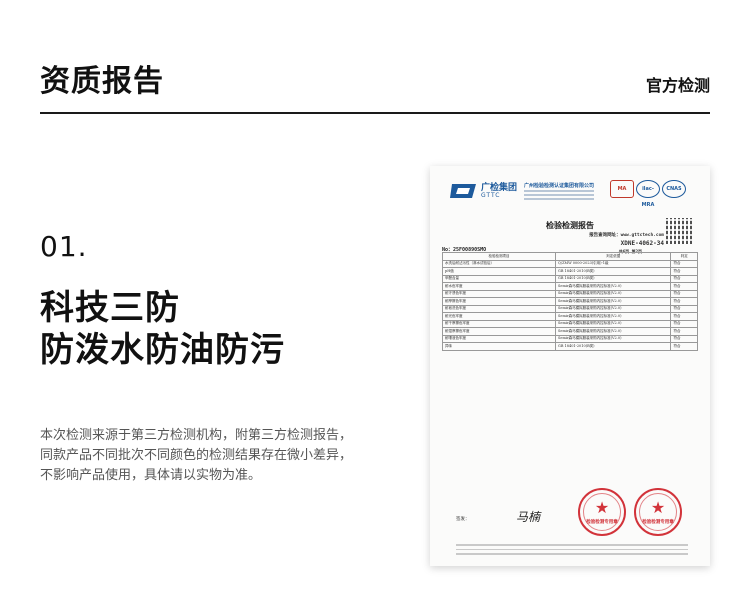 This screenshot has width=750, height=595. What do you see at coordinates (569, 316) in the screenshot?
I see `table-row: 耐光色牢度 Semir森马模拟服装采购内控标准(V2.0) 符合` at bounding box center [569, 316].